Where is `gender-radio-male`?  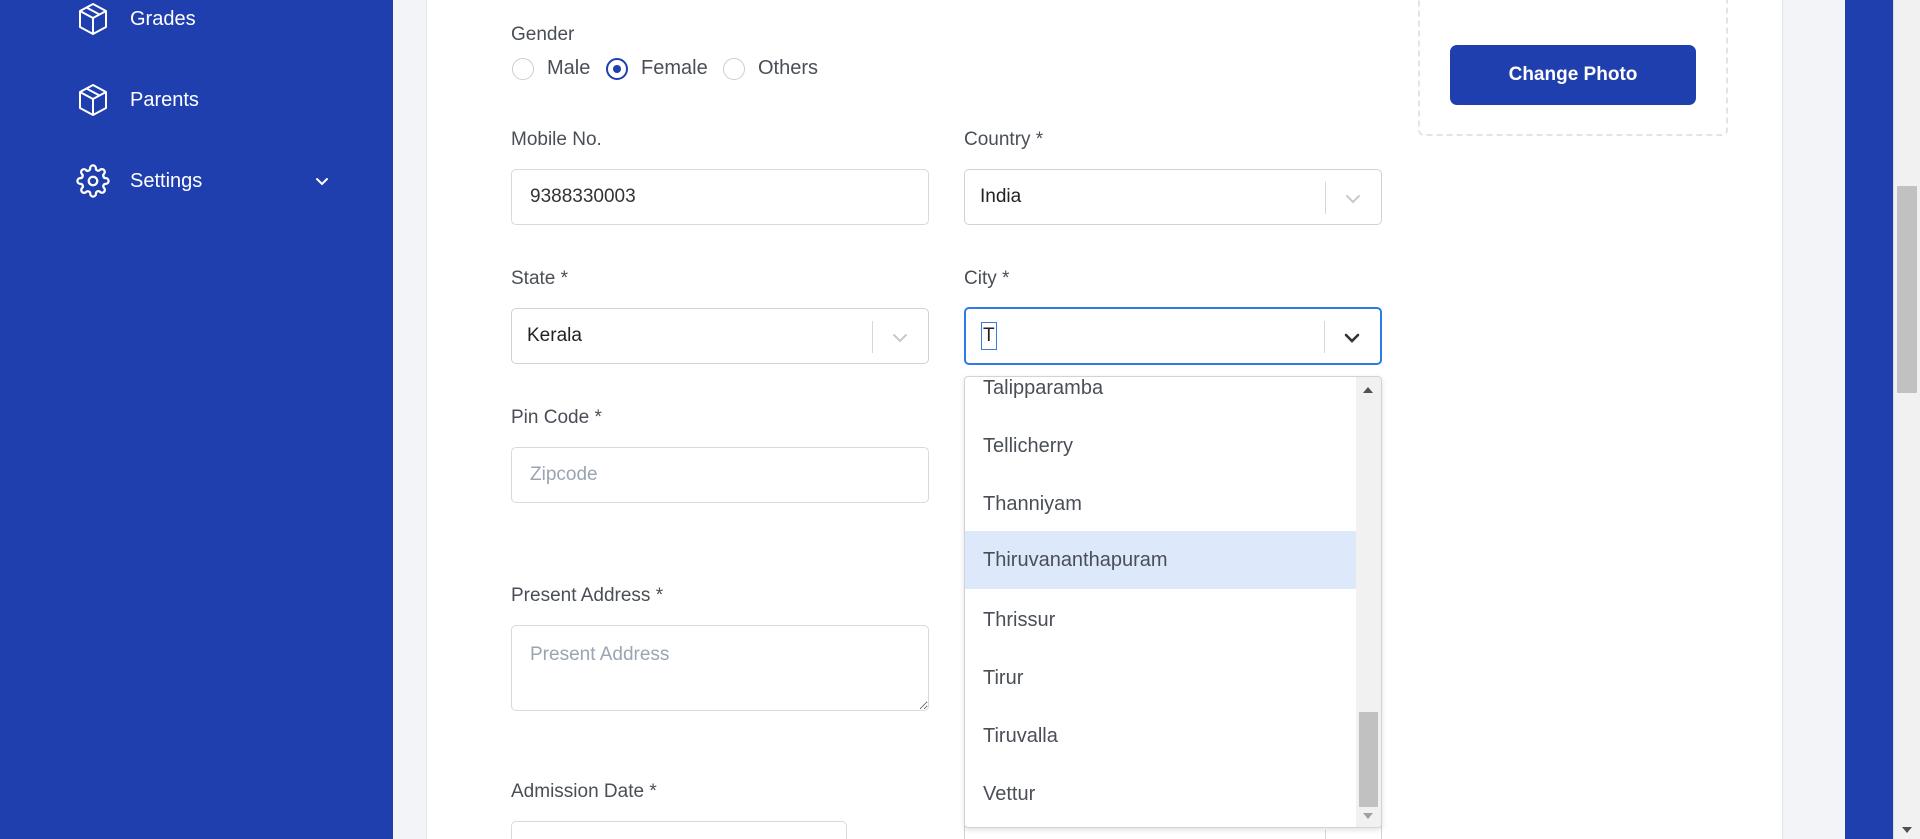 gender-radio-male is located at coordinates (523, 69).